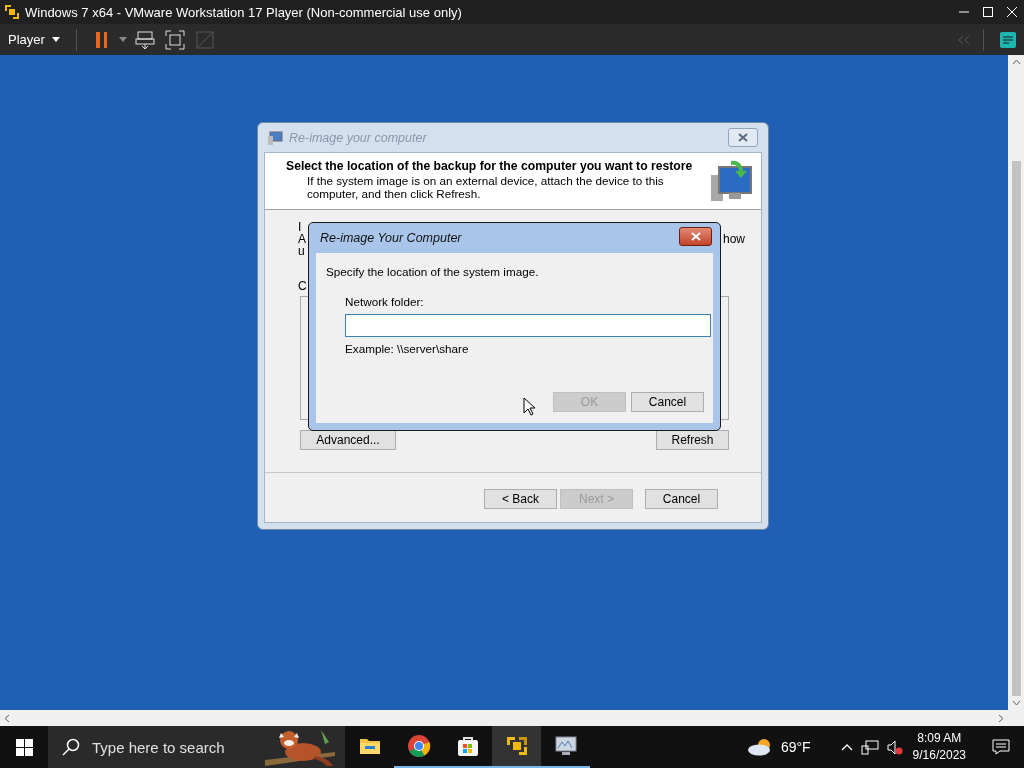 The image size is (1024, 768). Describe the element at coordinates (300, 227) in the screenshot. I see `obscured-text: I` at that location.